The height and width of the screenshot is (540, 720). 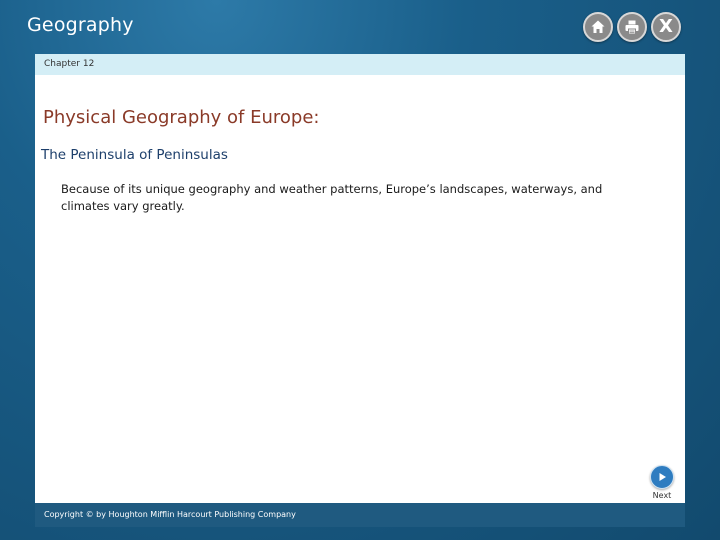 I want to click on top-toolbar: X, so click(x=632, y=27).